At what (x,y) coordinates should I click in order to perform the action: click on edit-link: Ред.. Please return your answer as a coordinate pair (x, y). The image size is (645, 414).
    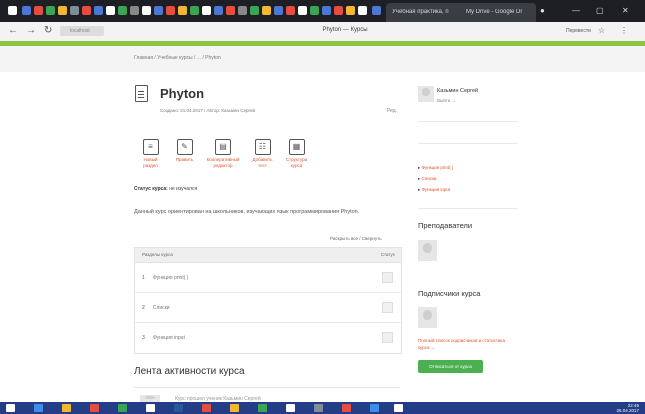
    Looking at the image, I should click on (392, 111).